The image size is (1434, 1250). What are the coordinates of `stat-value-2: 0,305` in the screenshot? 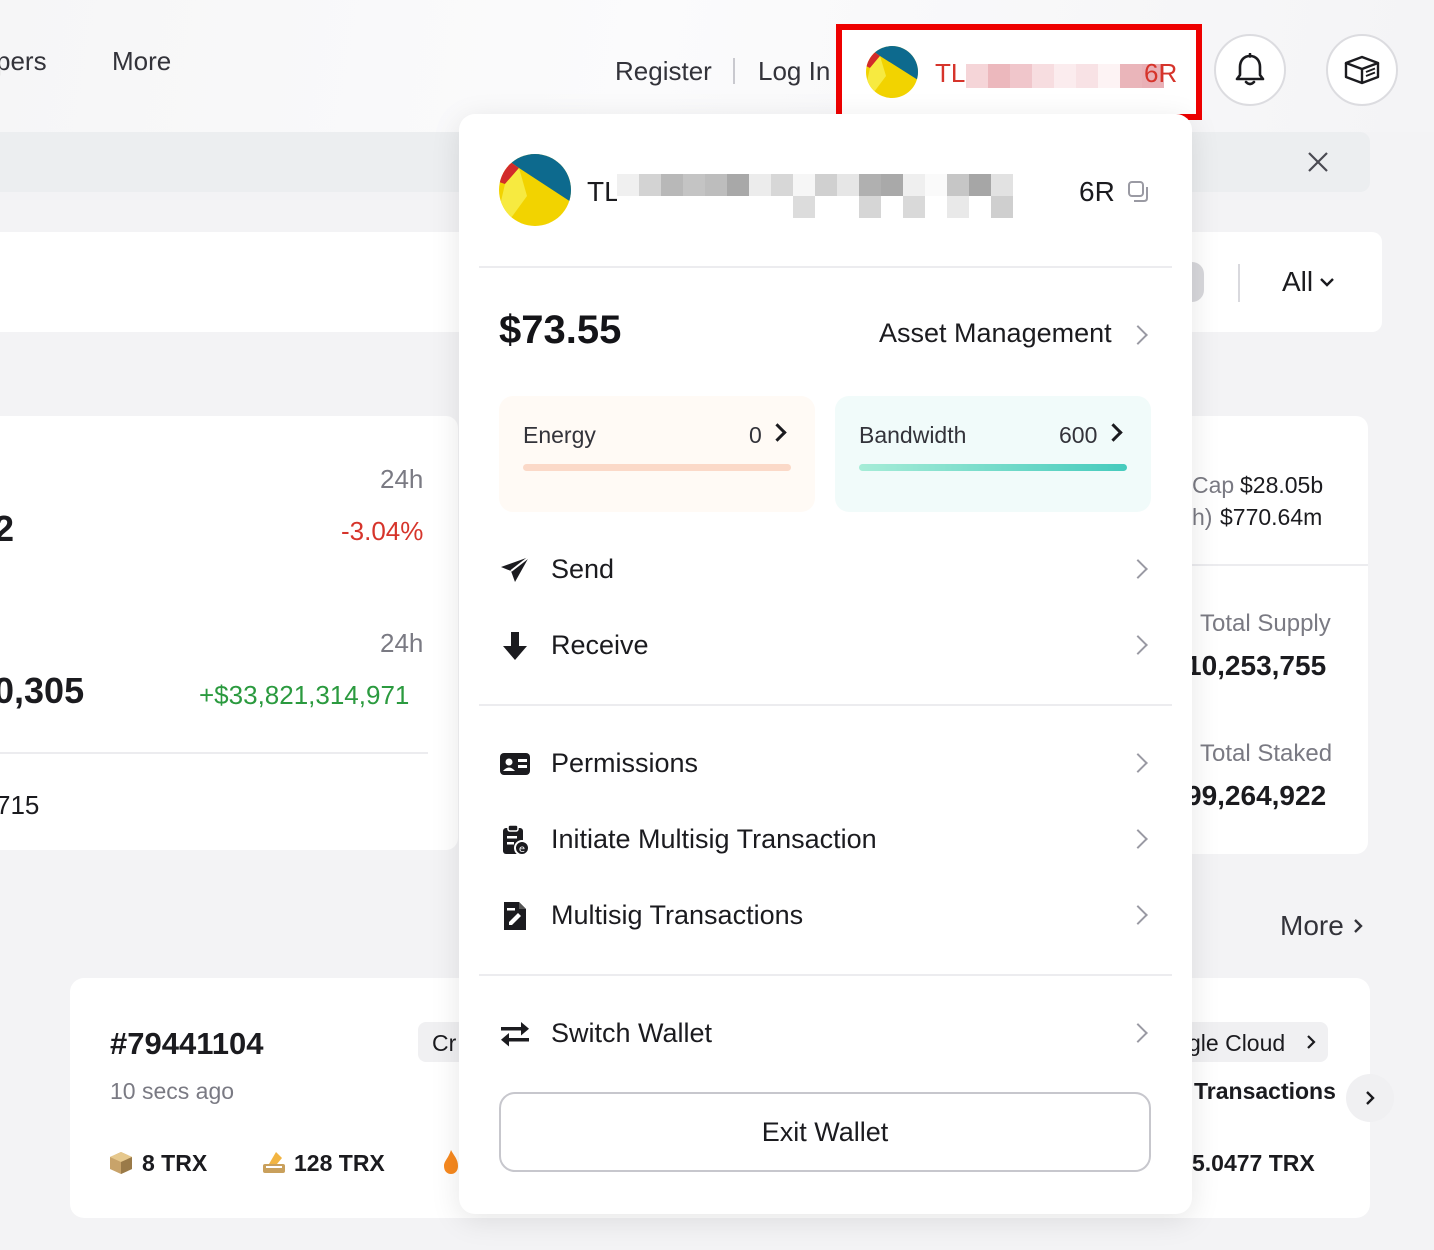 It's located at (42, 690).